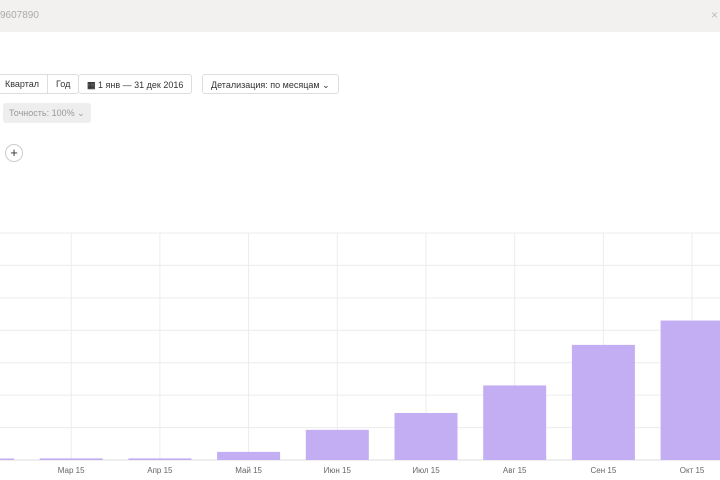 Image resolution: width=720 pixels, height=480 pixels. Describe the element at coordinates (160, 470) in the screenshot. I see `x-tick-label: Апр 15` at that location.